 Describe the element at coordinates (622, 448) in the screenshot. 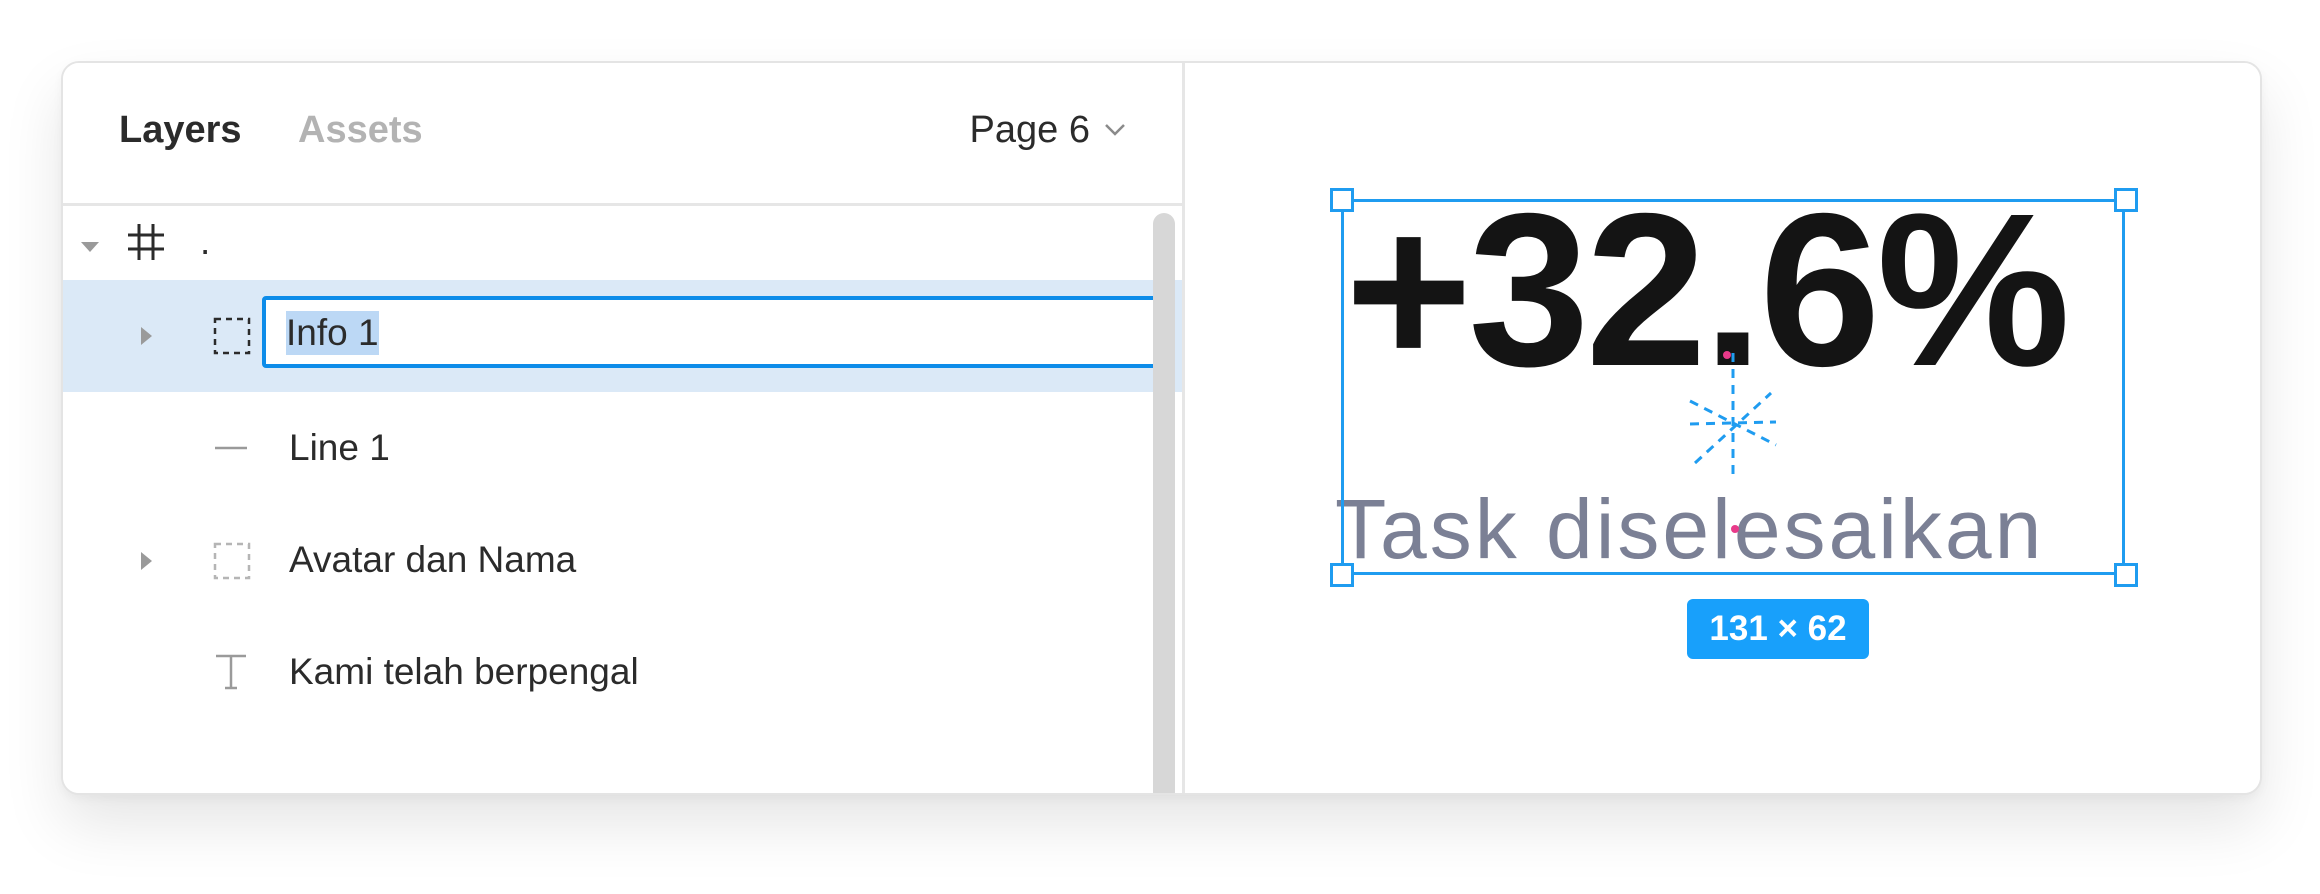

I see `layer-row-line-1: Line 1` at that location.